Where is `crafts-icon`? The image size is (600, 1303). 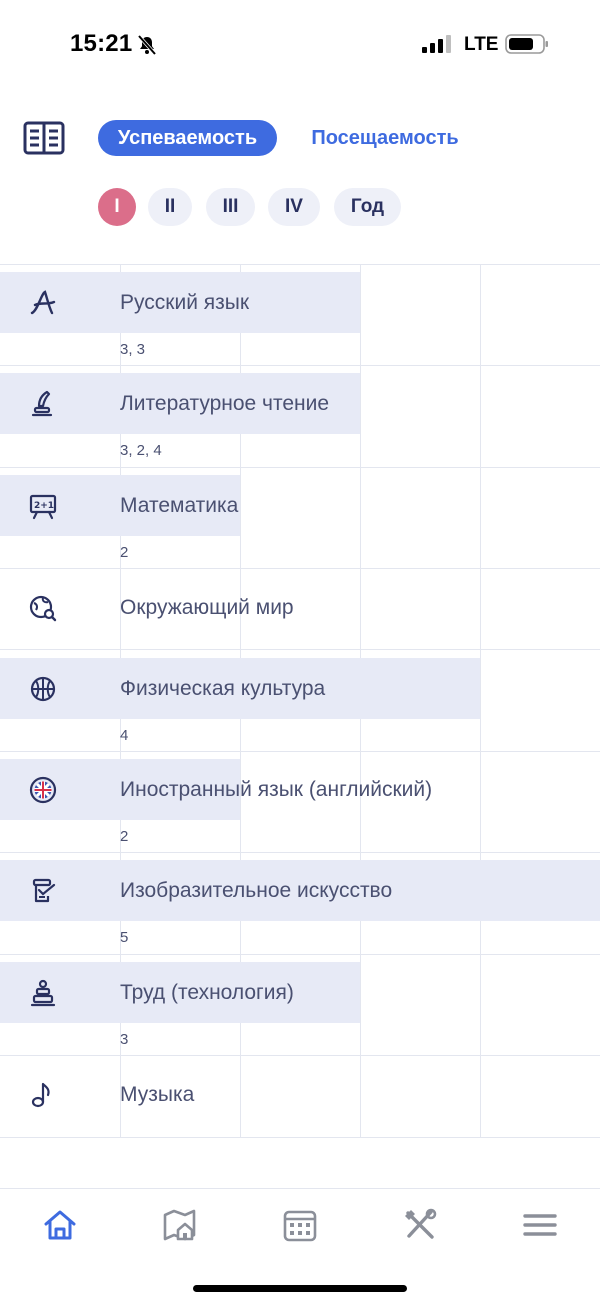 crafts-icon is located at coordinates (43, 993).